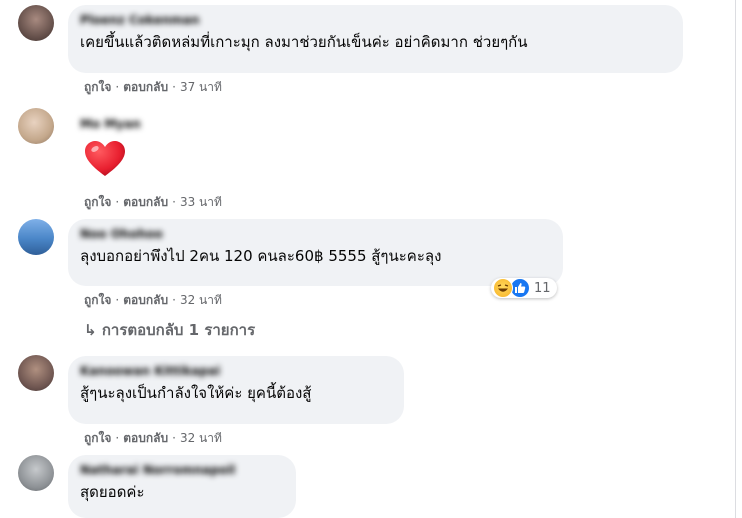  Describe the element at coordinates (375, 20) in the screenshot. I see `commenter-name: Ploenz Cokenman` at that location.